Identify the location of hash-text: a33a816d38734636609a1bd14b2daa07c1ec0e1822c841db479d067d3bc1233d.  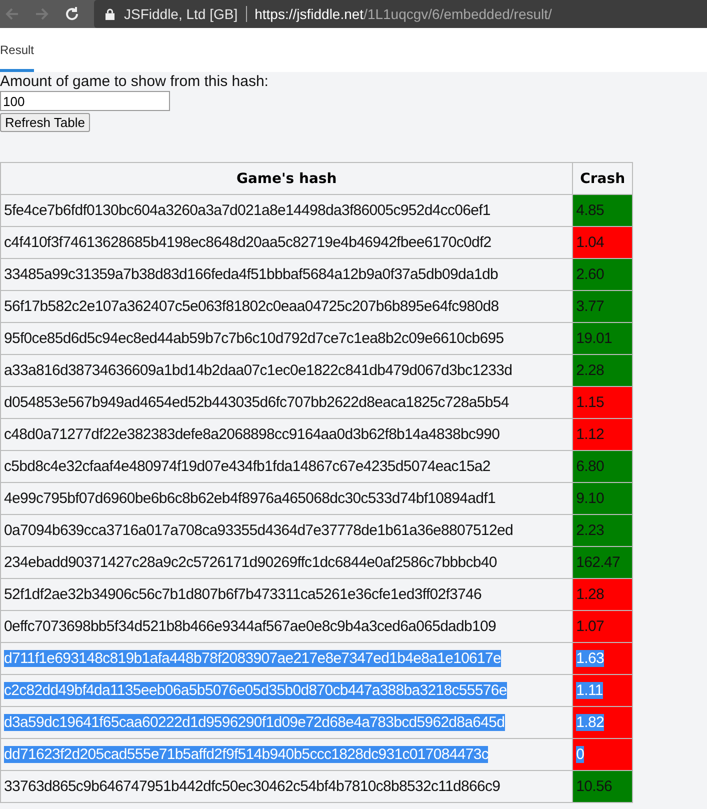
(258, 370).